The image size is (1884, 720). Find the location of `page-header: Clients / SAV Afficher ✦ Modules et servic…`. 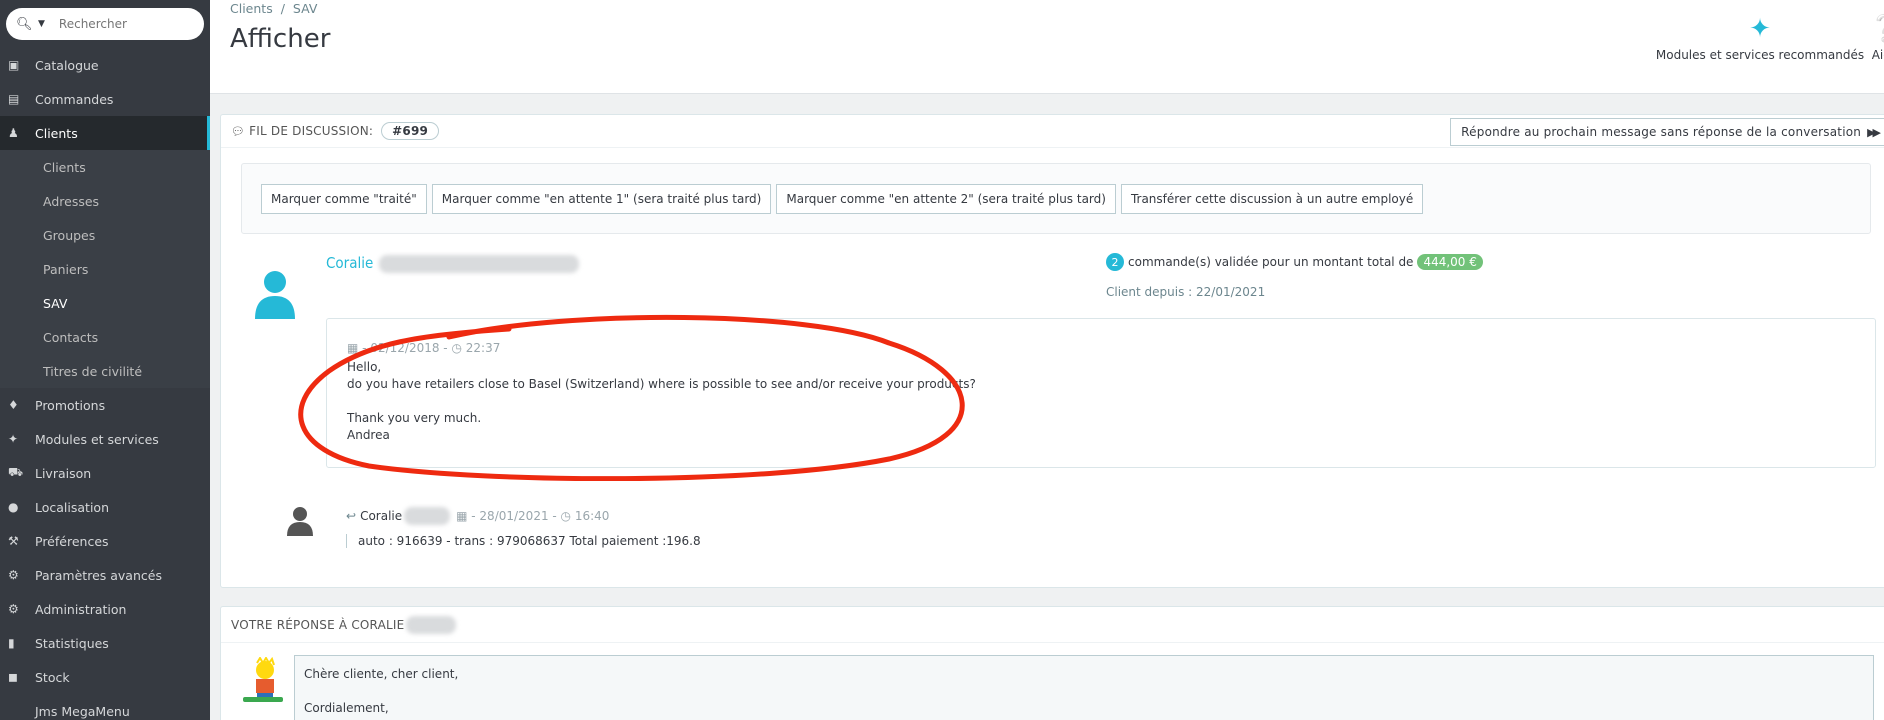

page-header: Clients / SAV Afficher ✦ Modules et servic… is located at coordinates (1047, 47).